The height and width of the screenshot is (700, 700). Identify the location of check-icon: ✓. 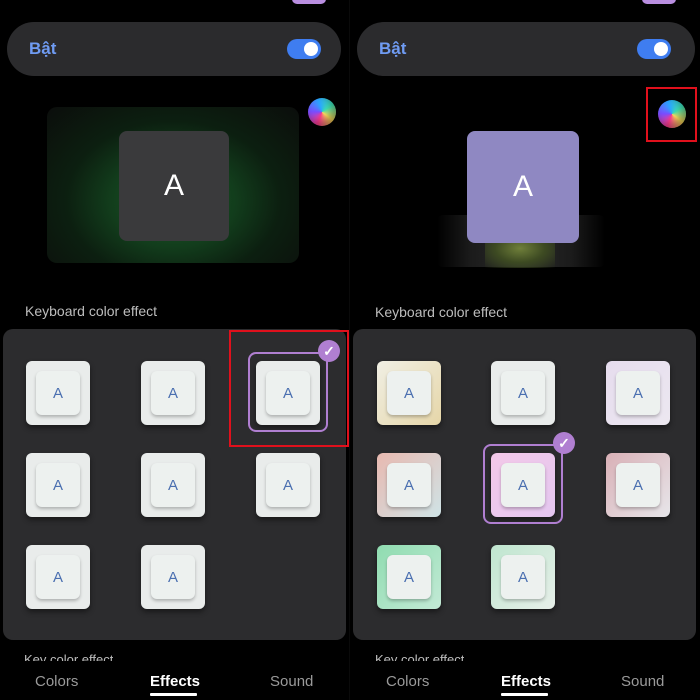
(564, 443).